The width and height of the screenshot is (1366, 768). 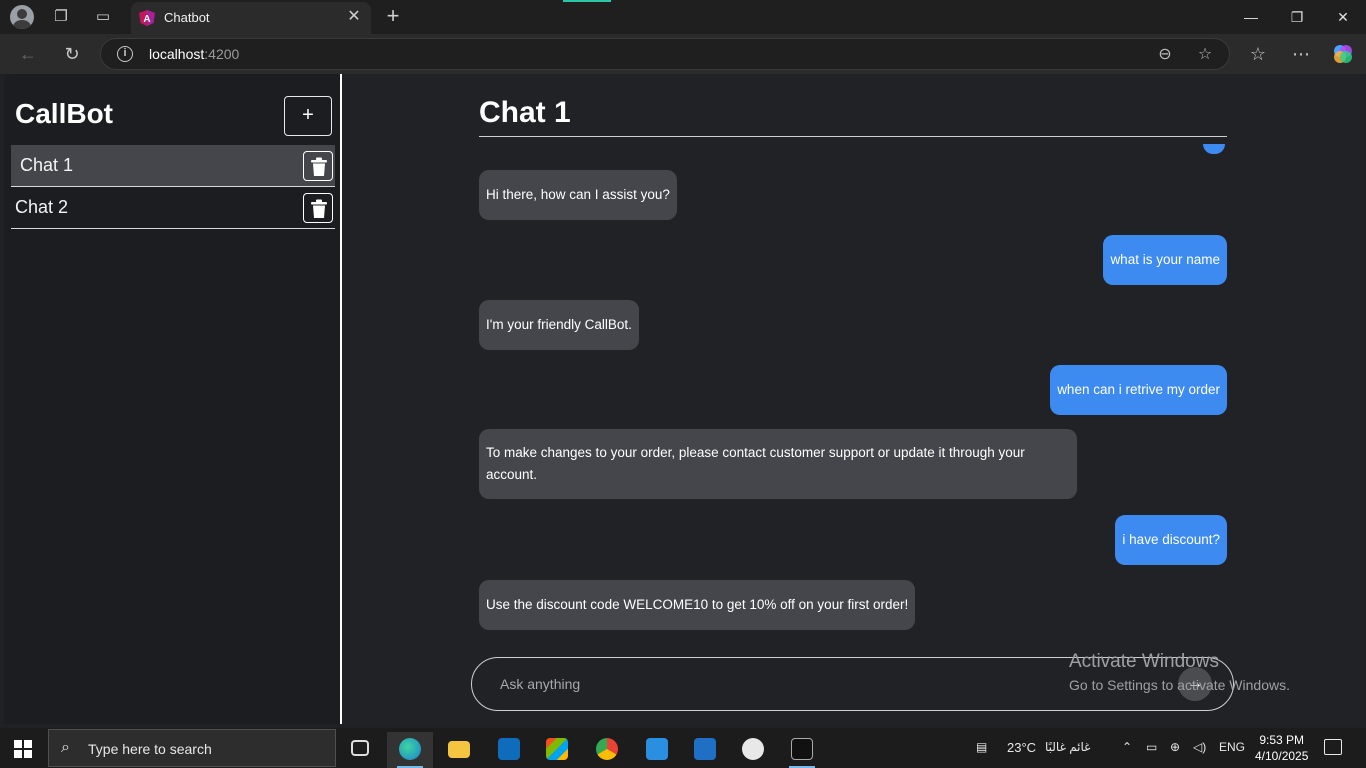 I want to click on search-icon: ⌕, so click(x=65, y=747).